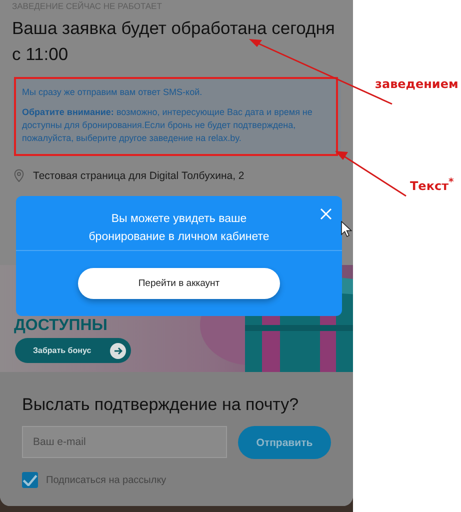 This screenshot has width=461, height=512. I want to click on annotation-label: Текст$^{*}$, so click(432, 185).